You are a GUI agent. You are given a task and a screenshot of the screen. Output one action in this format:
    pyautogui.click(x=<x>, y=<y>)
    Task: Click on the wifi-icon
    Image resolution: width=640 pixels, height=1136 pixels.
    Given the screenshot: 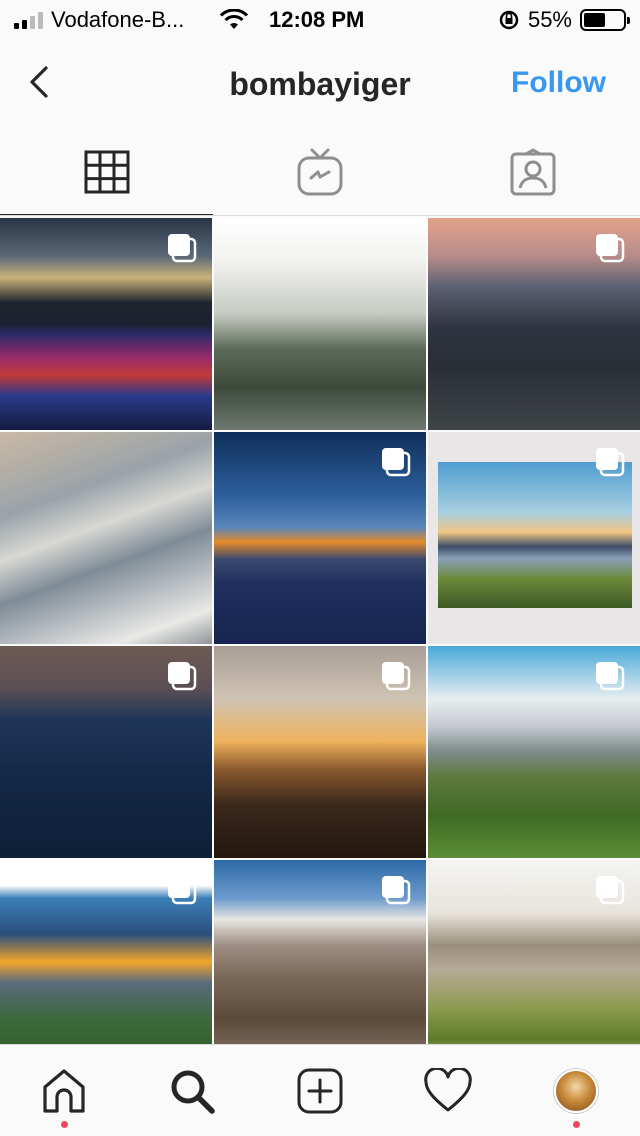 What is the action you would take?
    pyautogui.click(x=234, y=19)
    